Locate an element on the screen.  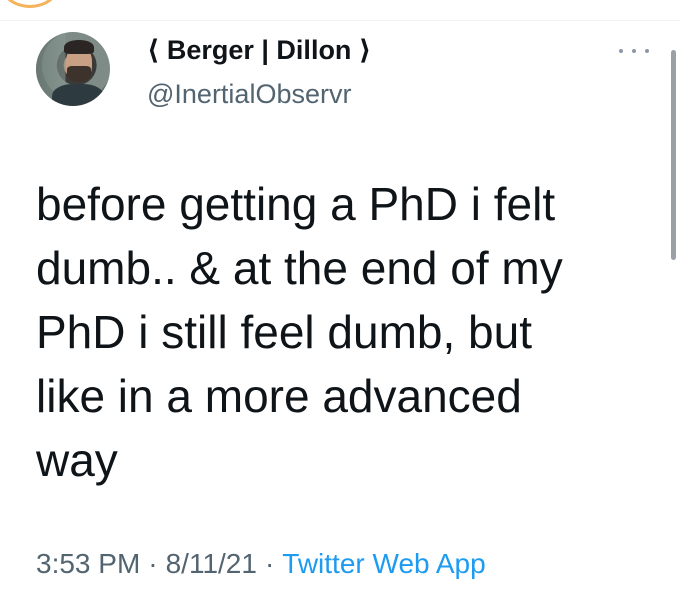
tweet-date: 8/11/21 is located at coordinates (211, 563).